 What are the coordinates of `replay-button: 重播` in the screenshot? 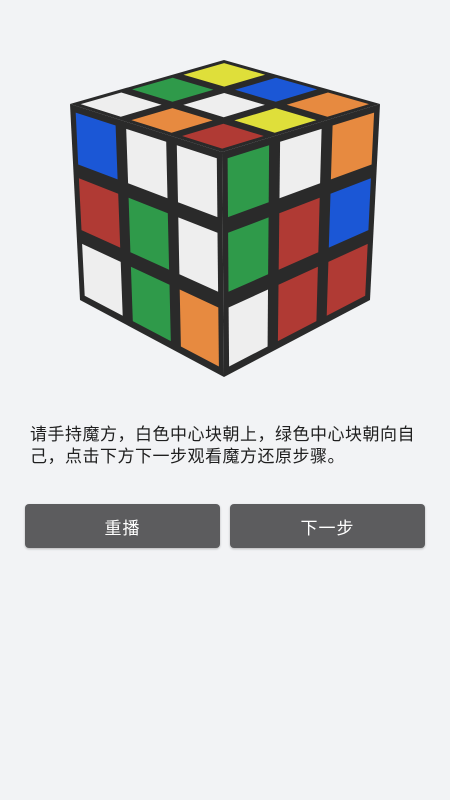 It's located at (122, 526).